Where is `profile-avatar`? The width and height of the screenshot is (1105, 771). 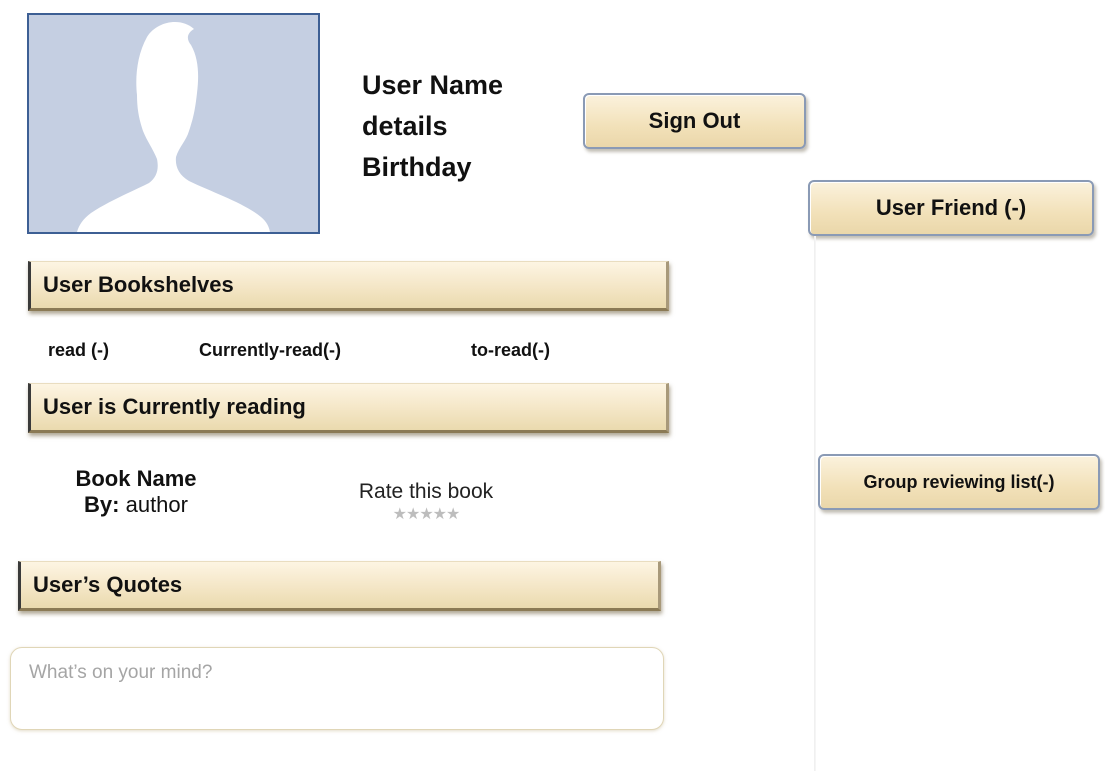 profile-avatar is located at coordinates (173, 123).